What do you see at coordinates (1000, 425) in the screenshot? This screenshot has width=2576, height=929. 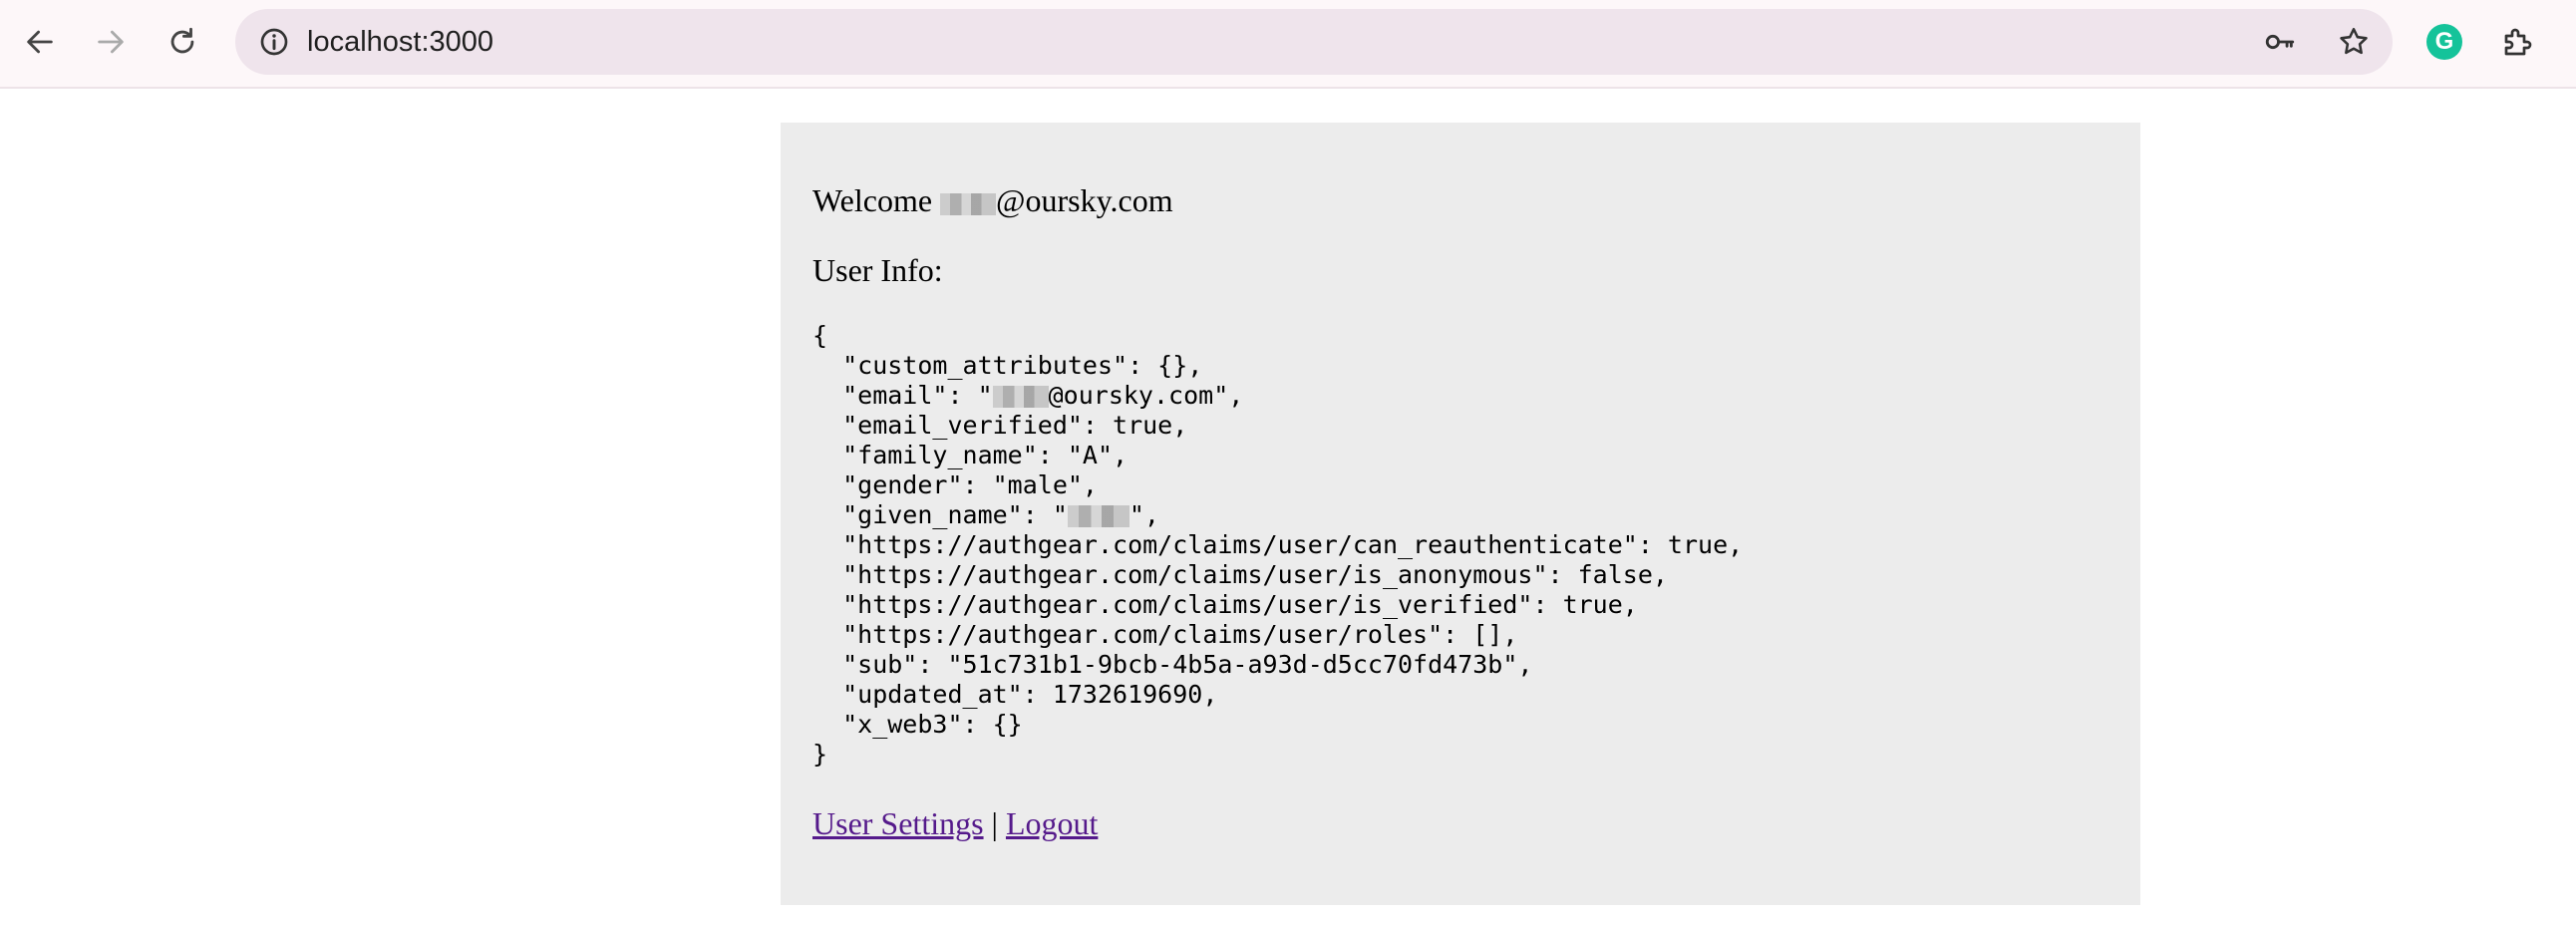 I see `json-line: "email_verified": true,` at bounding box center [1000, 425].